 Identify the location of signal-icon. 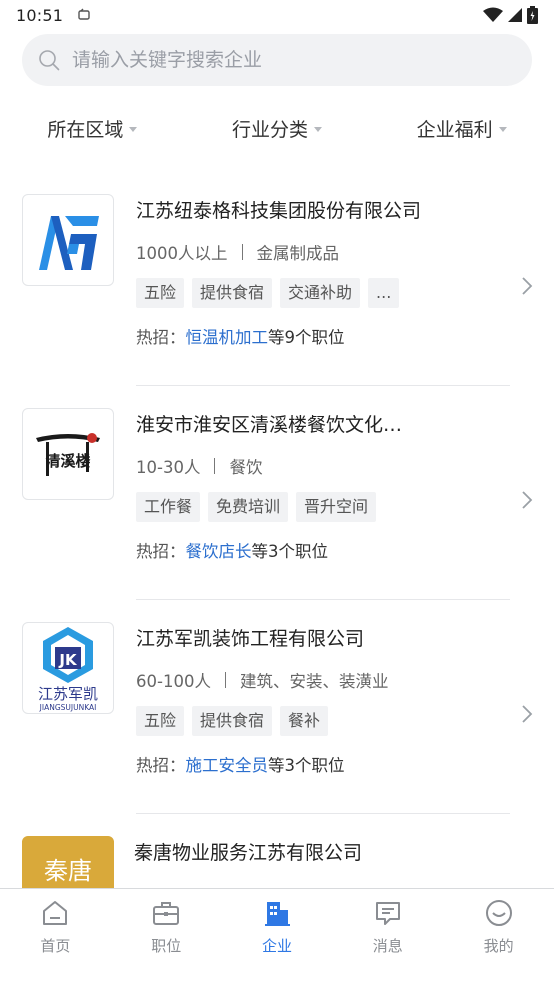
(515, 15).